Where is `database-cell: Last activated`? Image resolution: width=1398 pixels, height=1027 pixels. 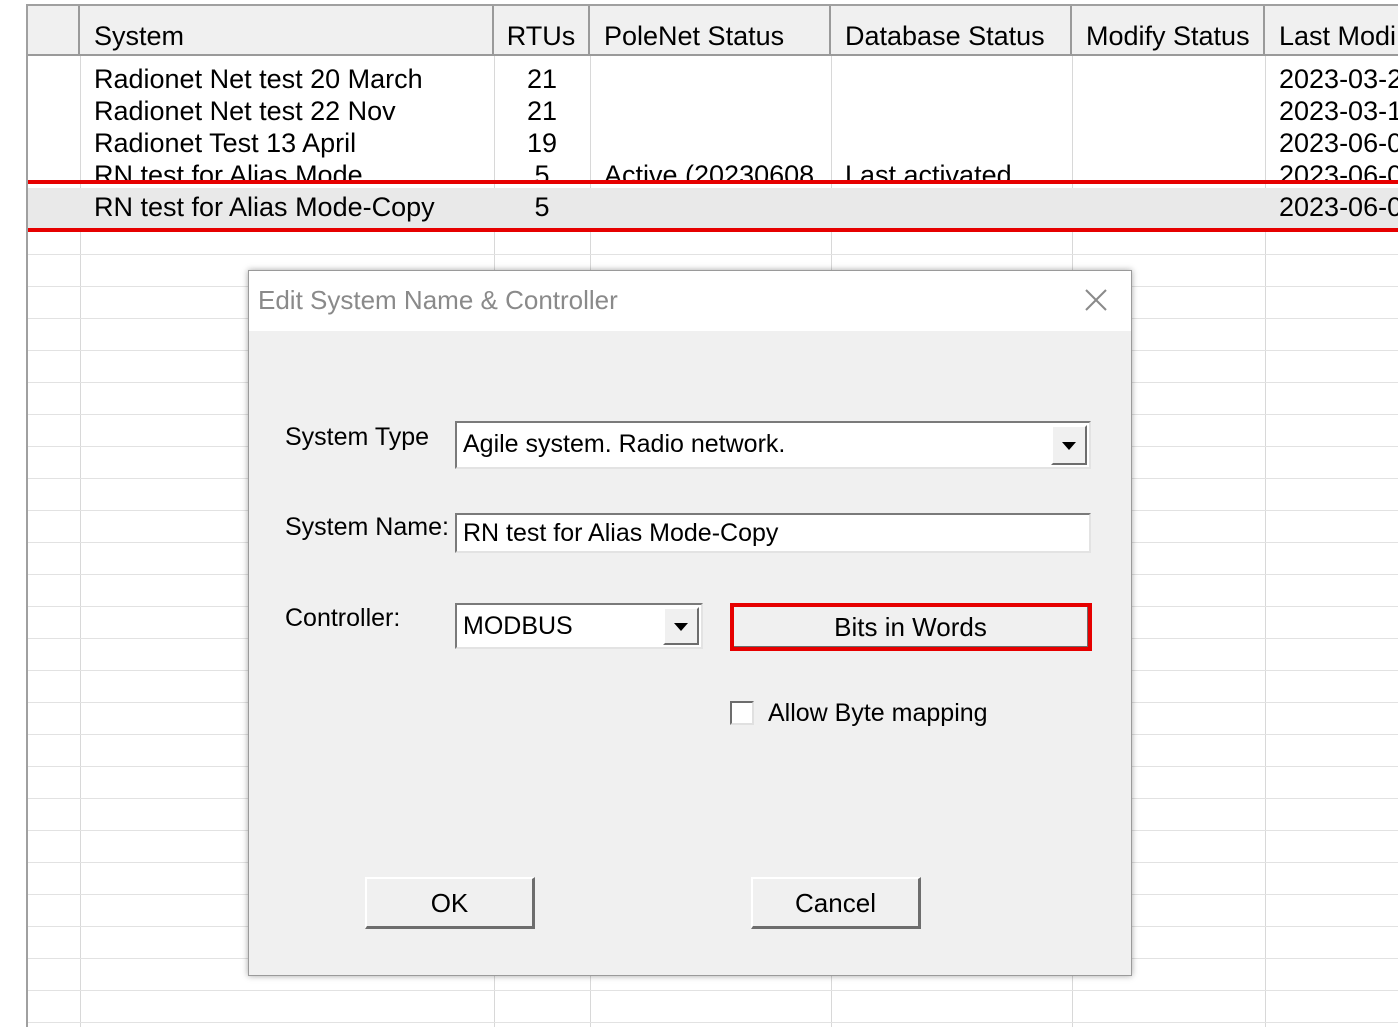
database-cell: Last activated is located at coordinates (928, 170).